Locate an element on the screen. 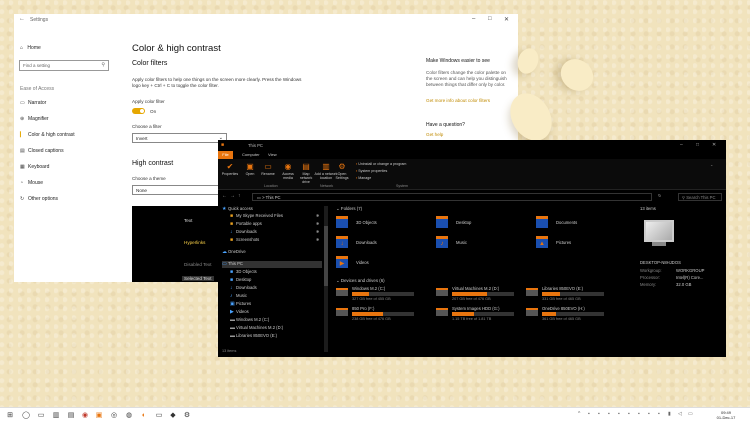  tab-file: File is located at coordinates (225, 155).